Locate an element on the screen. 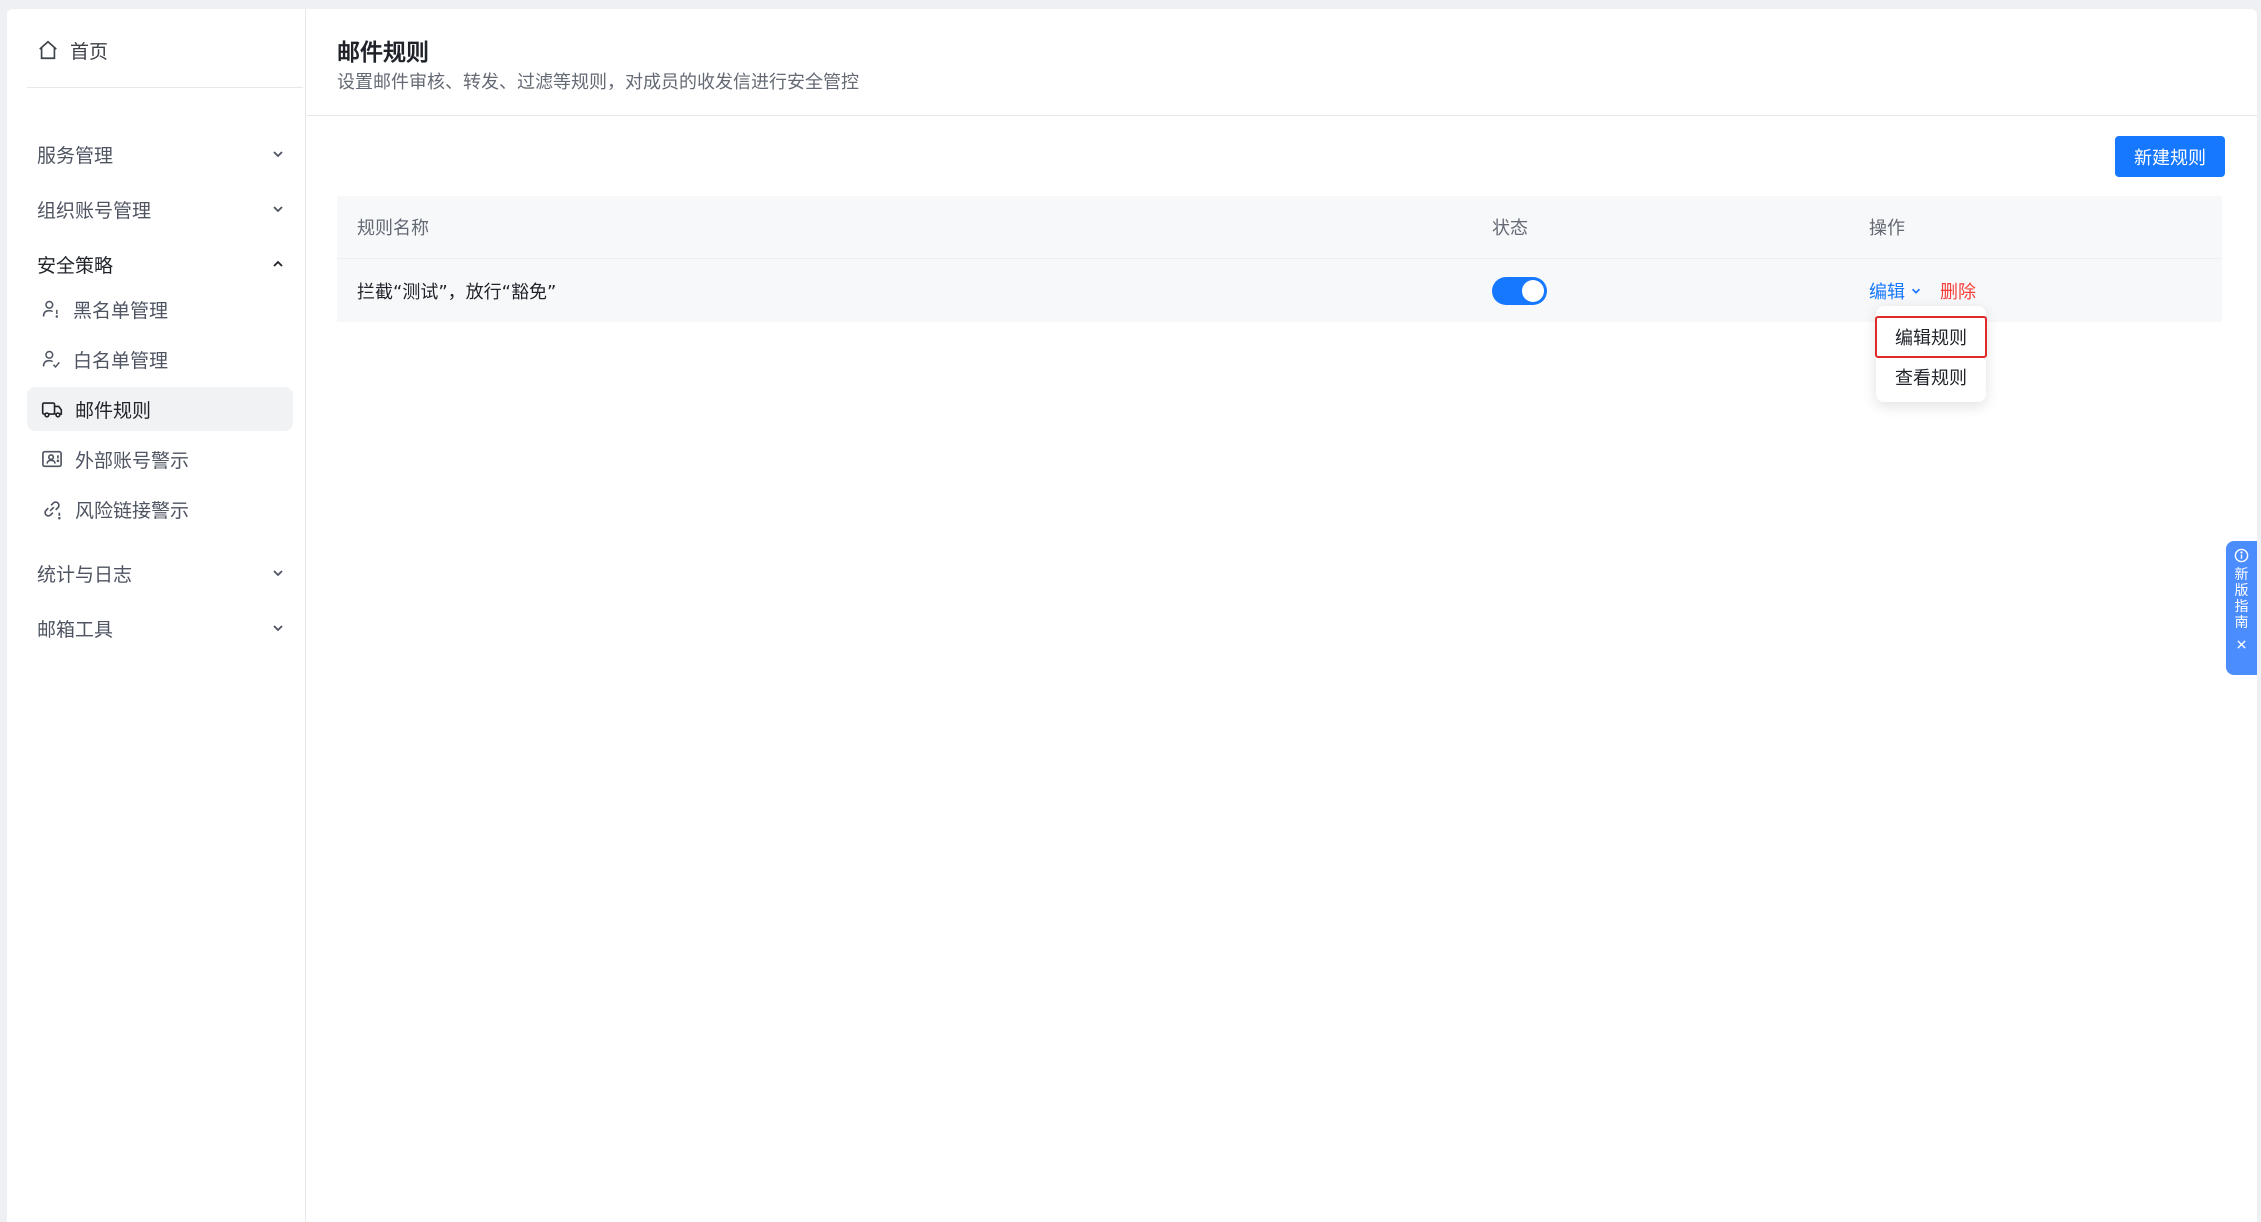  sidebar-item-whitelist: 白名单管理 is located at coordinates (160, 359).